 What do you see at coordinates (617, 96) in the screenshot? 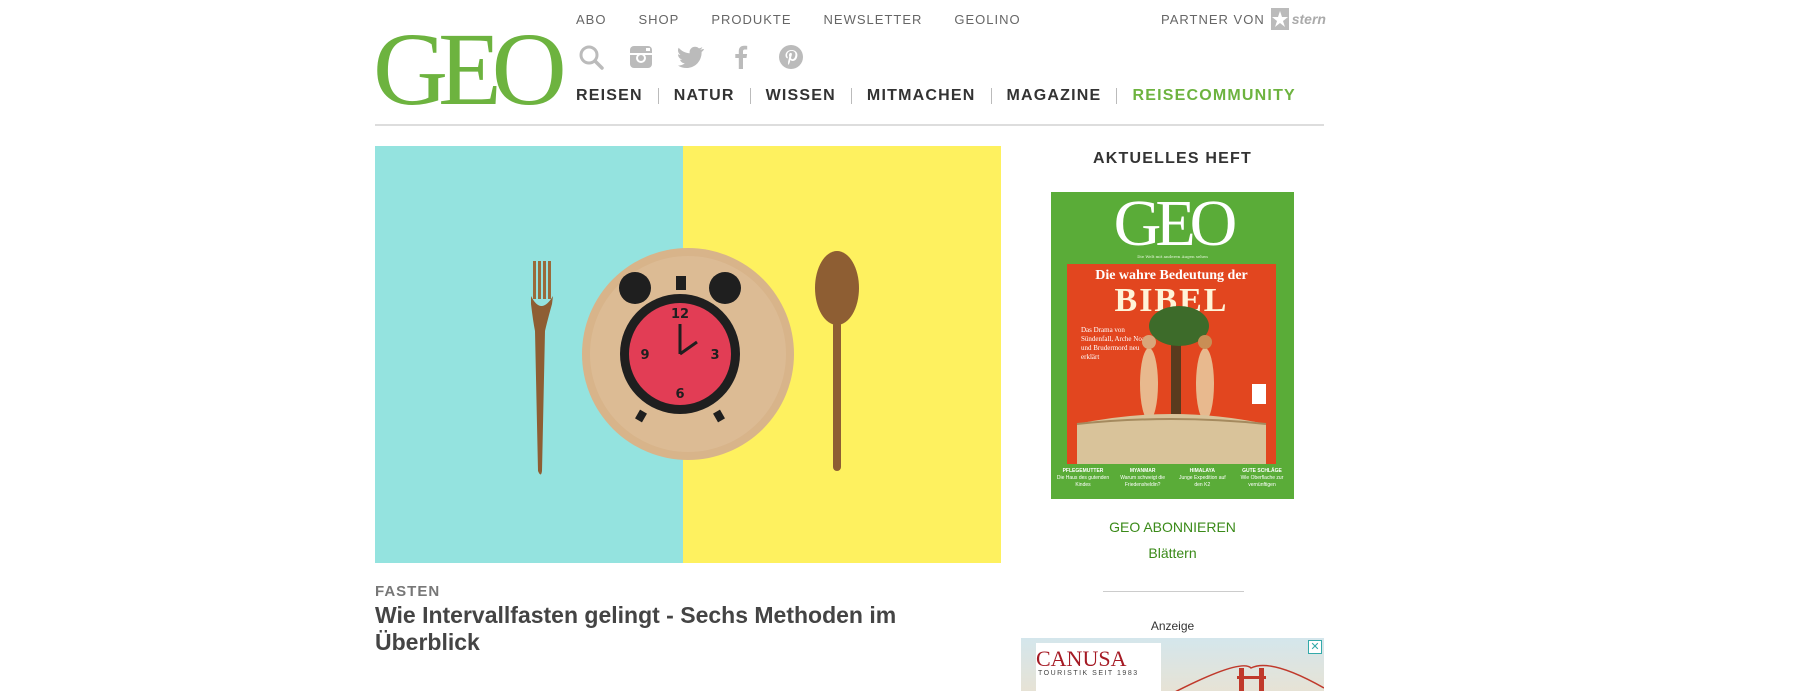
I see `nav-reisen: REISEN` at bounding box center [617, 96].